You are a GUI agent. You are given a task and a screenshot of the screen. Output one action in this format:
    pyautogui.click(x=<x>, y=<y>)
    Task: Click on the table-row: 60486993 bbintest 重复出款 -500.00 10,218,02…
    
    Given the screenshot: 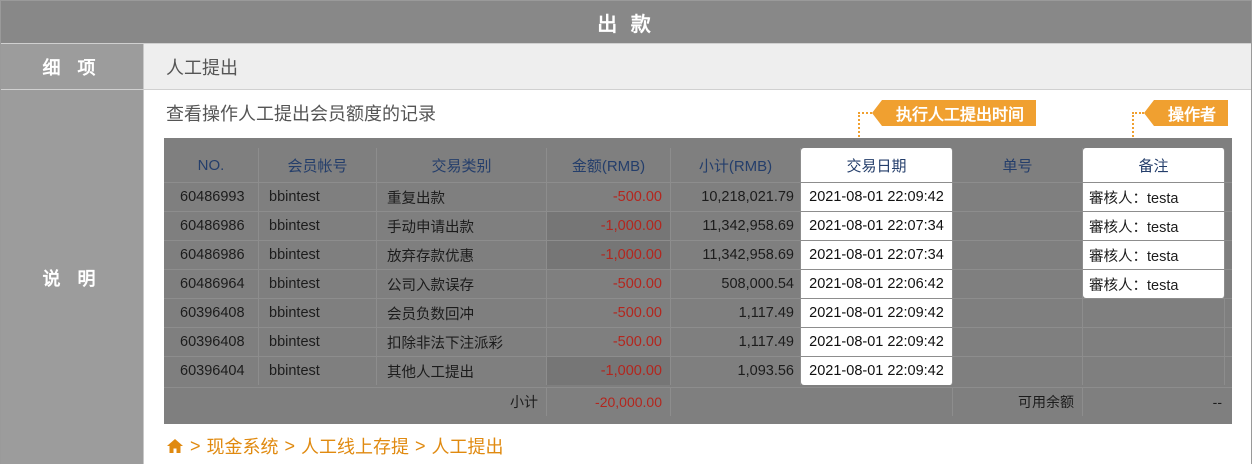 What is the action you would take?
    pyautogui.click(x=698, y=196)
    